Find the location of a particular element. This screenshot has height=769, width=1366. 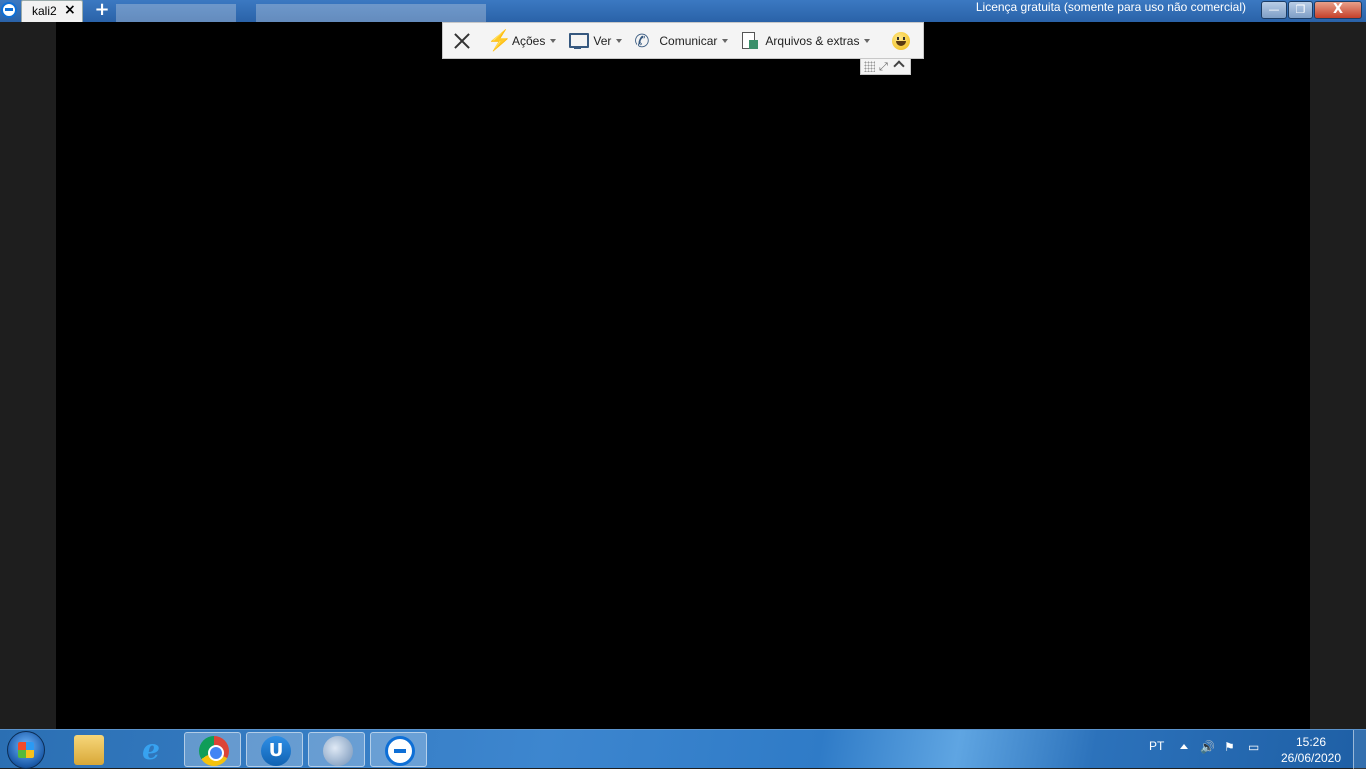

fullscreen-icon: ⤢ is located at coordinates (883, 67).